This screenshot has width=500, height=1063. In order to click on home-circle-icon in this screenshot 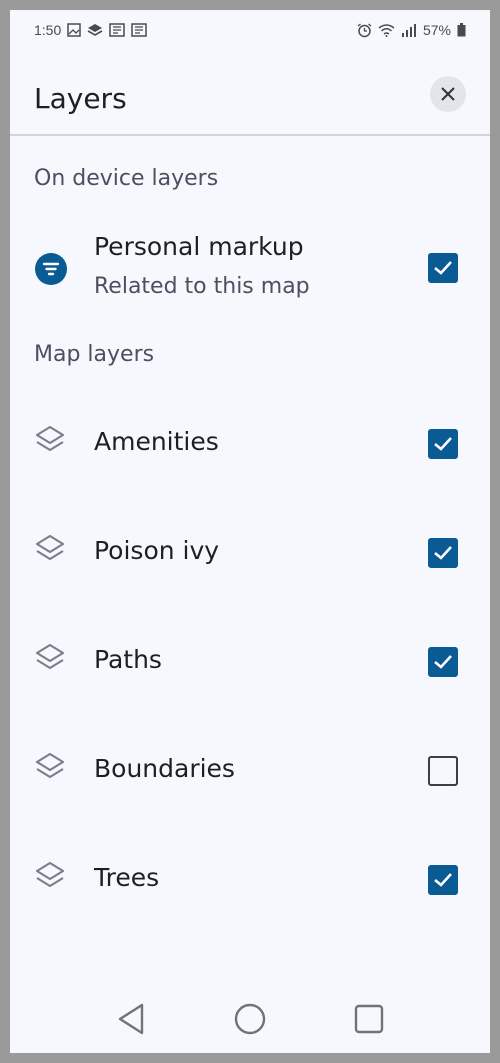, I will do `click(250, 1019)`.